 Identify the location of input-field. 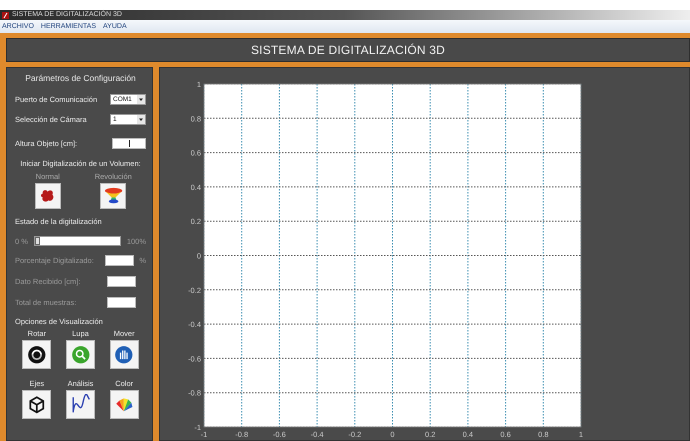
(129, 143).